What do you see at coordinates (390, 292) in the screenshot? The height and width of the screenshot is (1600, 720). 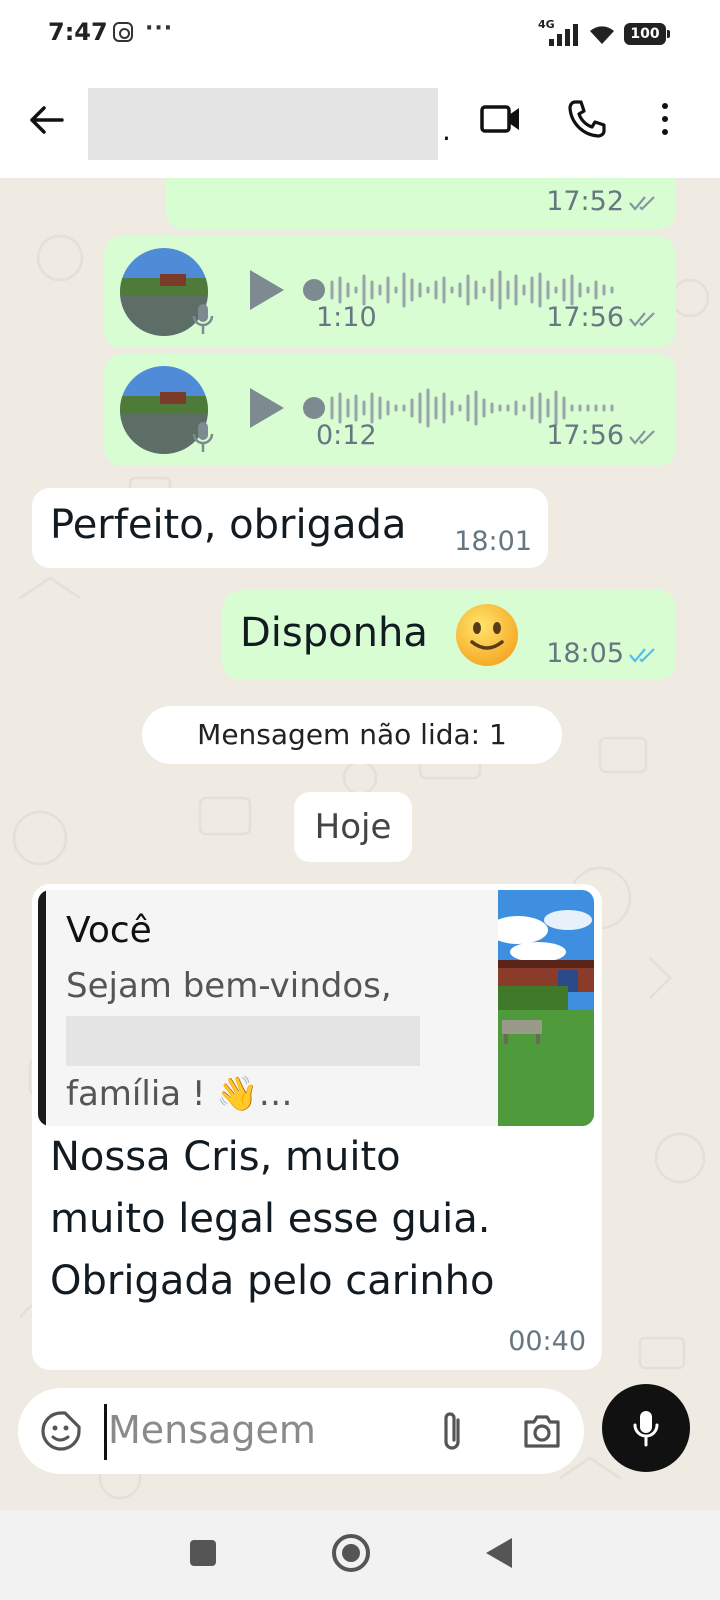 I see `voice-message-bubble: 1:10 17:56` at bounding box center [390, 292].